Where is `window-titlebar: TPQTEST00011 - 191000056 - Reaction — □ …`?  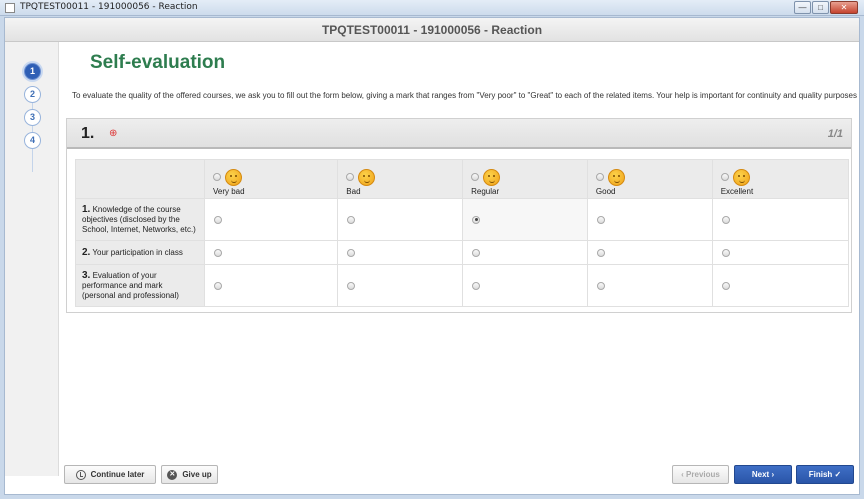
window-titlebar: TPQTEST00011 - 191000056 - Reaction — □ … is located at coordinates (432, 8).